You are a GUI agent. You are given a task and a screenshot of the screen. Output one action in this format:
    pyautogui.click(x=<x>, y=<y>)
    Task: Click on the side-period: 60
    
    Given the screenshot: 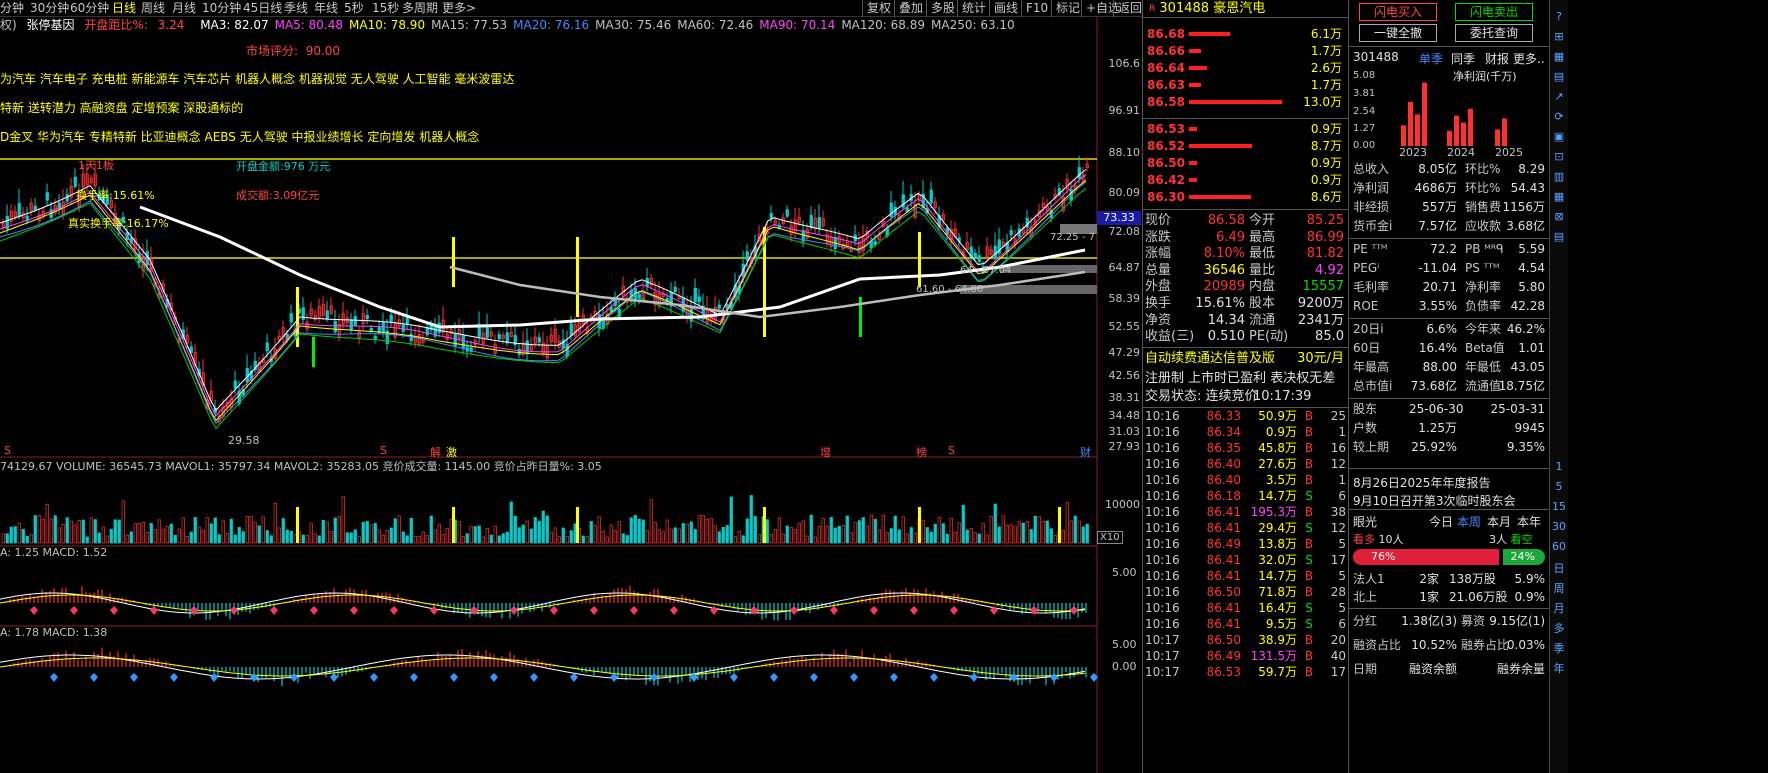 What is the action you would take?
    pyautogui.click(x=1559, y=546)
    